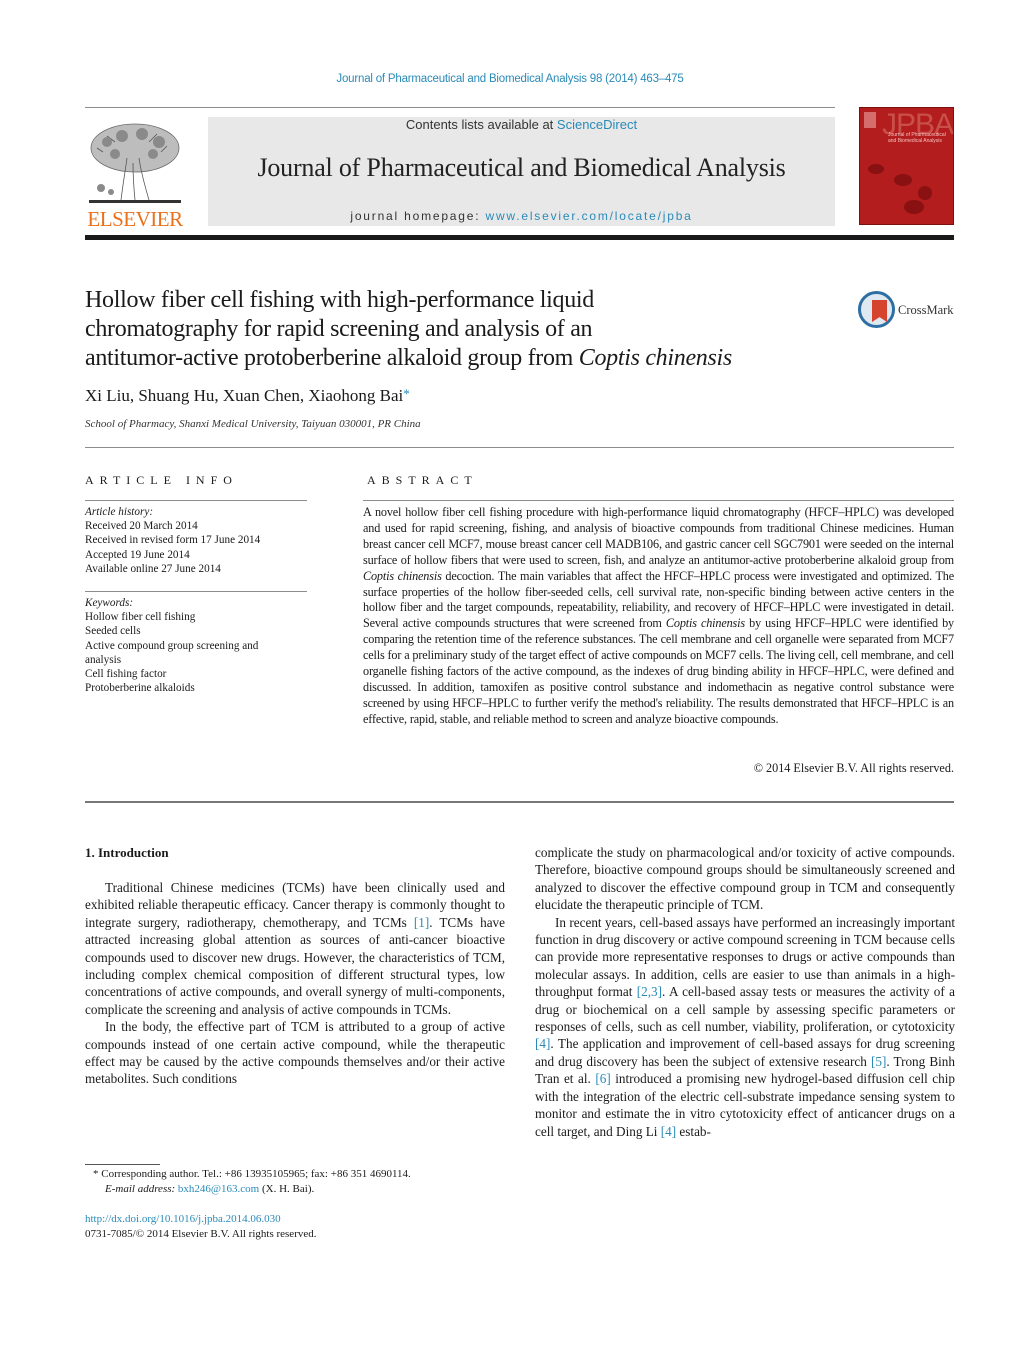 The height and width of the screenshot is (1351, 1020). What do you see at coordinates (196, 500) in the screenshot?
I see `article-info-rule` at bounding box center [196, 500].